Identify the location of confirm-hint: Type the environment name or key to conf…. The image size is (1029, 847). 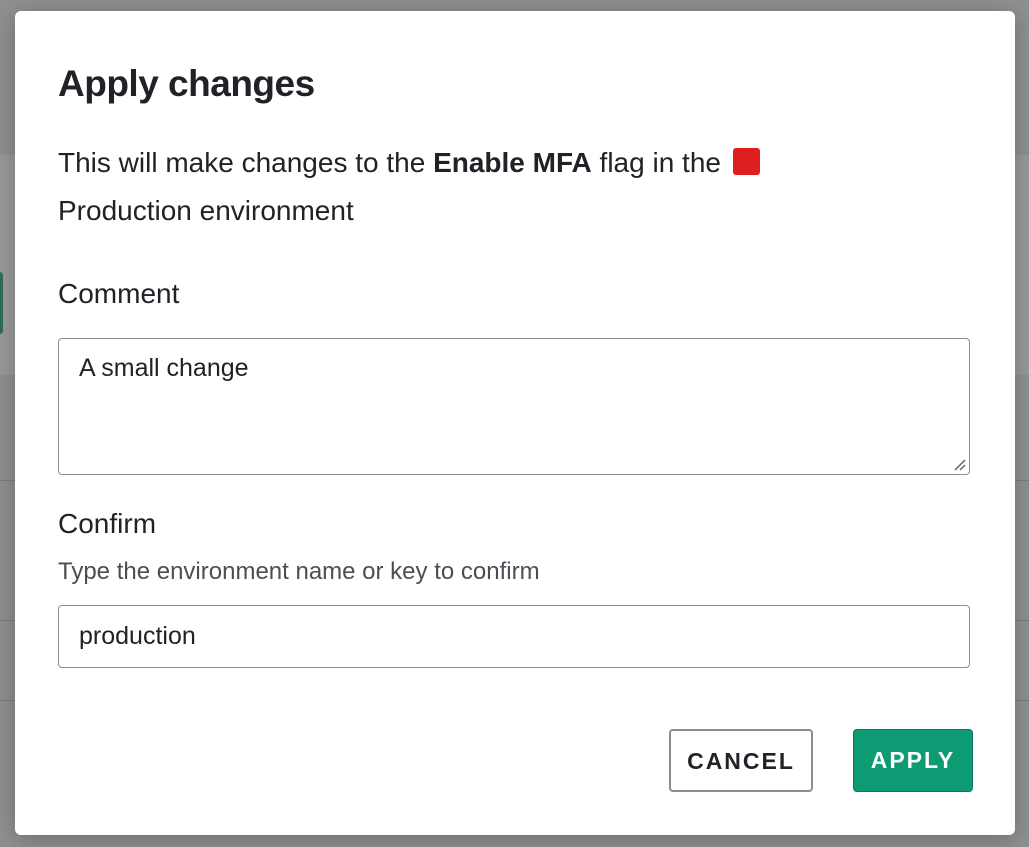
(299, 571).